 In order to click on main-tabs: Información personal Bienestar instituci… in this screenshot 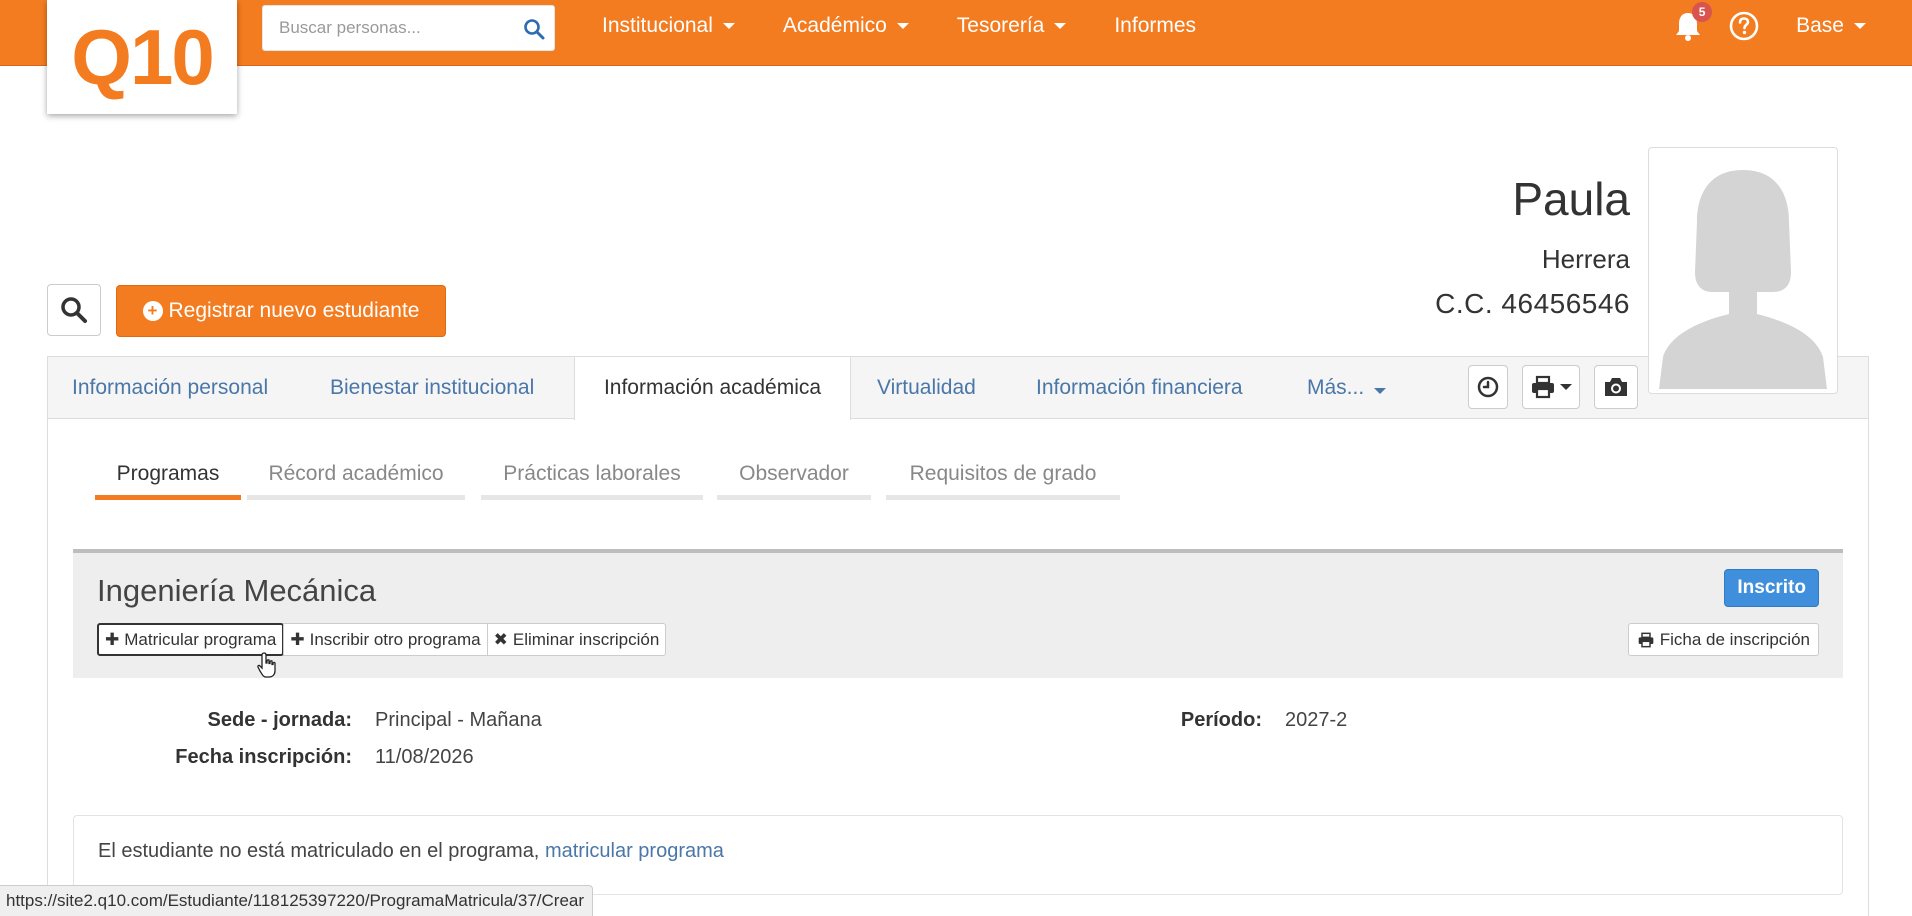, I will do `click(958, 388)`.